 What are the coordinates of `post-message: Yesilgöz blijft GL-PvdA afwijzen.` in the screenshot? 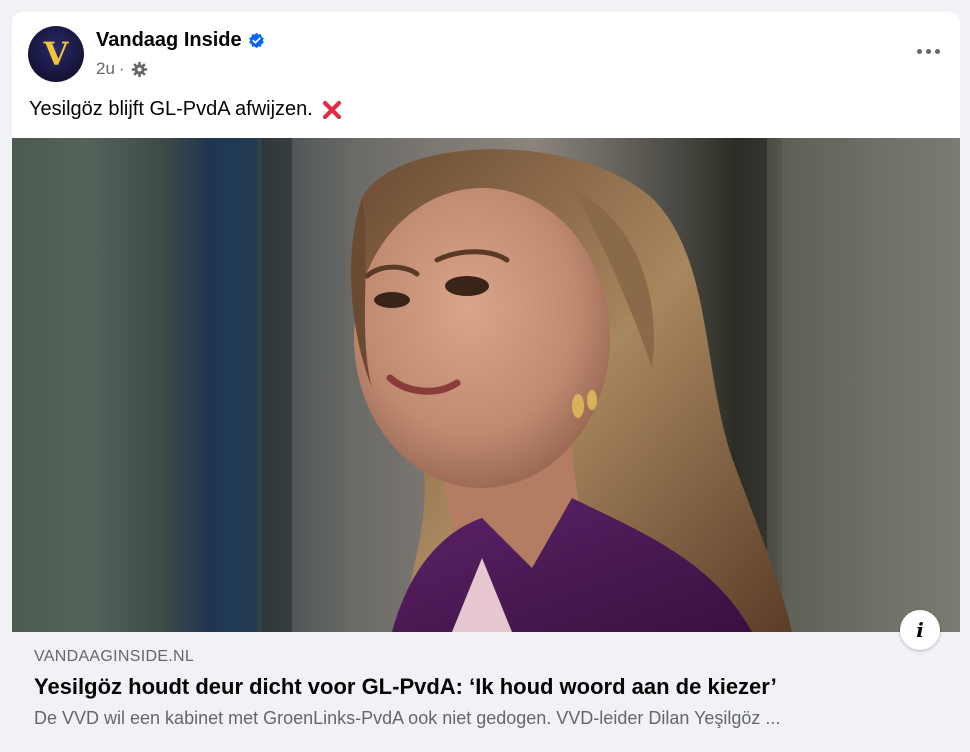 It's located at (186, 109).